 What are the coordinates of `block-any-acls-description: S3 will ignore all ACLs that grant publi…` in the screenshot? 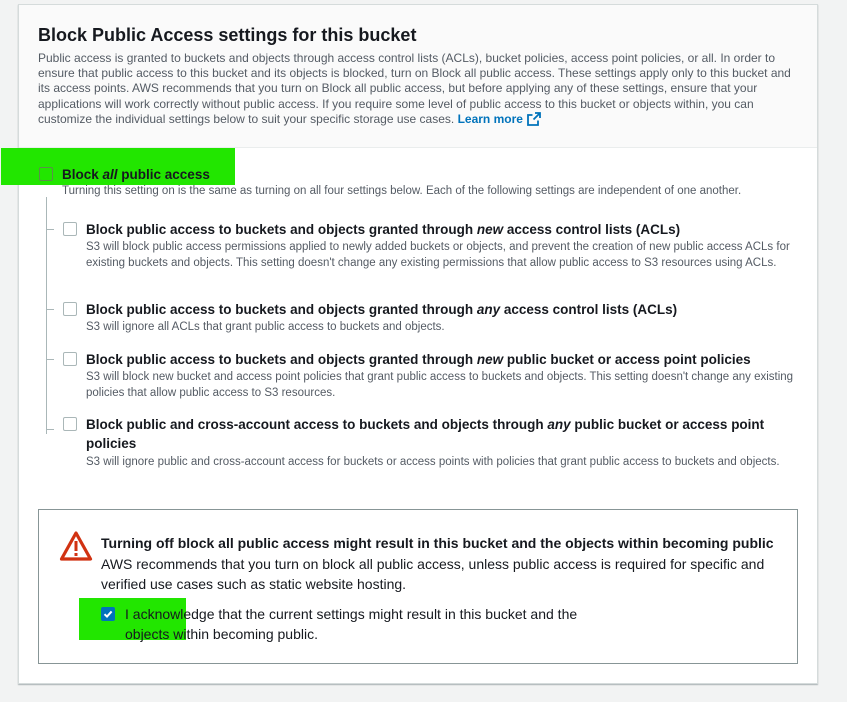 It's located at (265, 327).